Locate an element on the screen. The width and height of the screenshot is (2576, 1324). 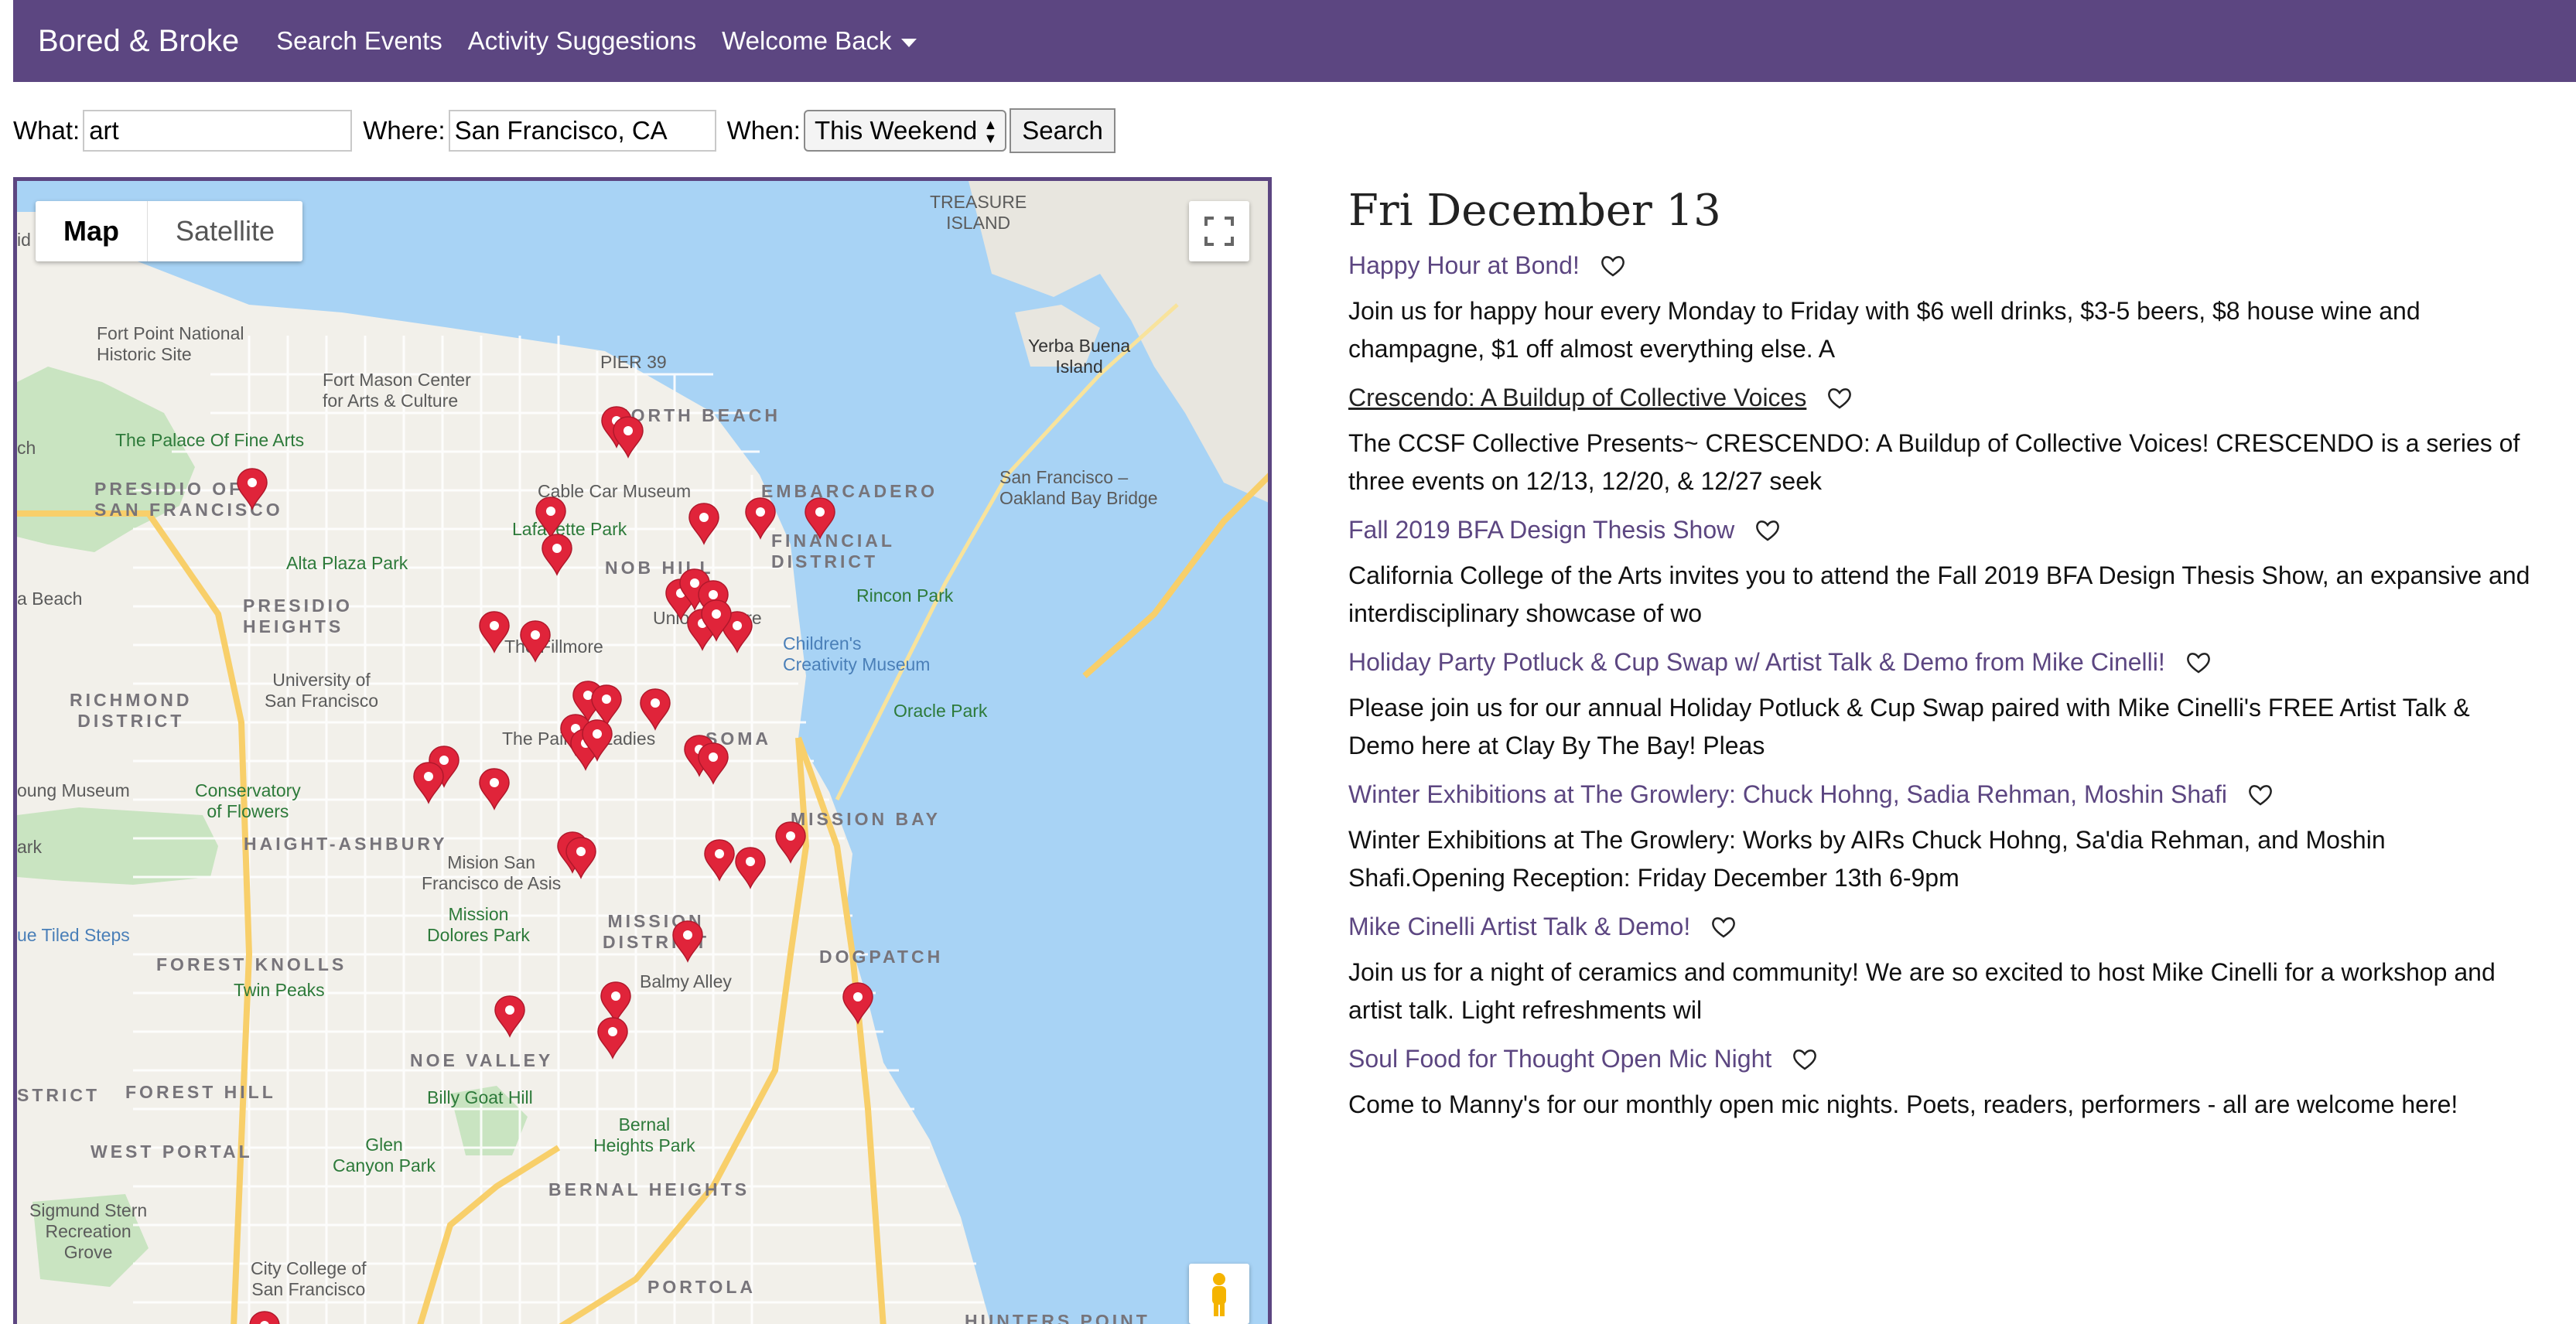
nav-welcome-dropdown: Welcome Back is located at coordinates (819, 41).